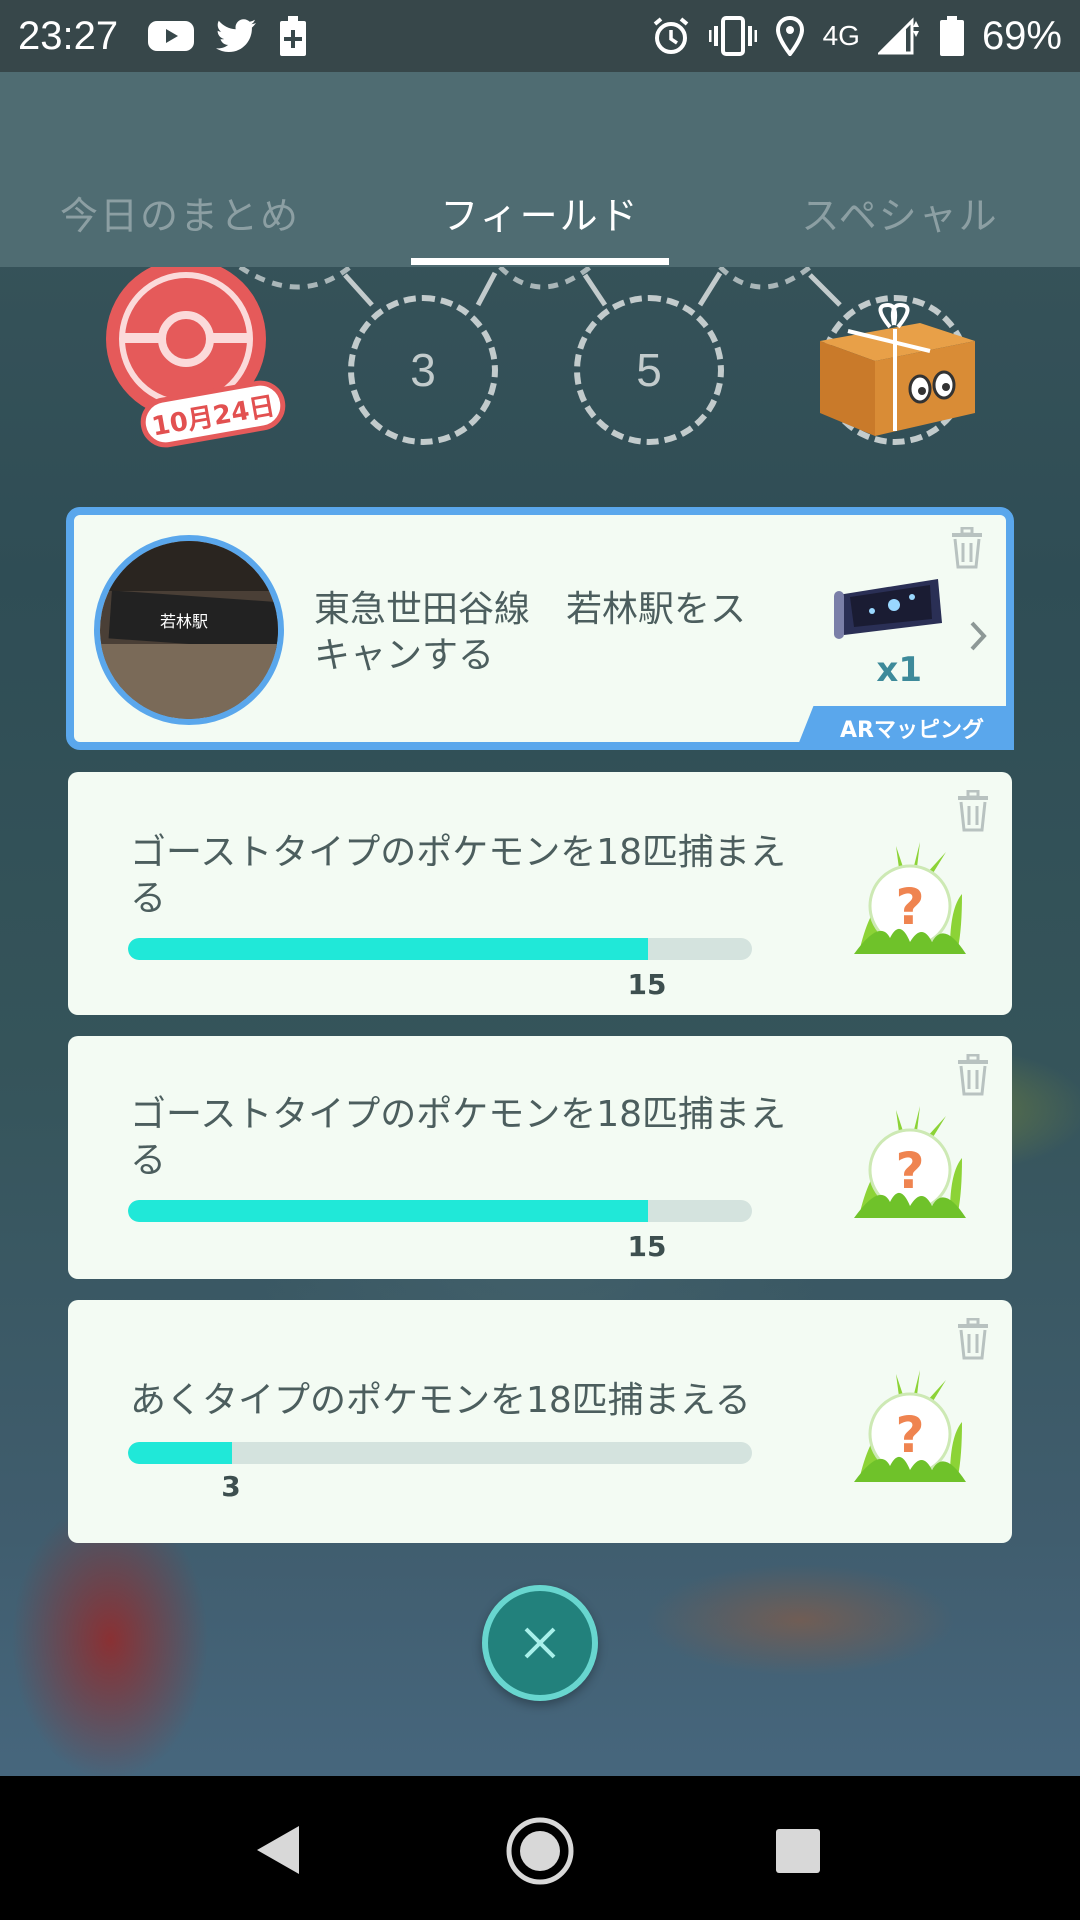 This screenshot has width=1080, height=1920. Describe the element at coordinates (236, 35) in the screenshot. I see `twitter-icon` at that location.